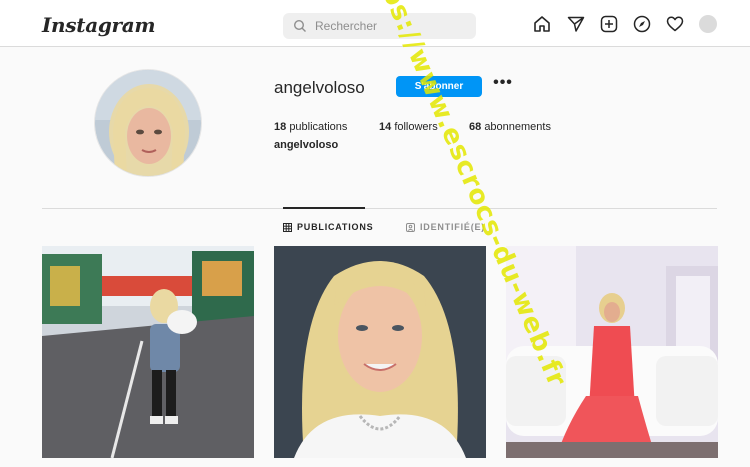 The height and width of the screenshot is (467, 750). Describe the element at coordinates (675, 24) in the screenshot. I see `activity-heart-icon` at that location.